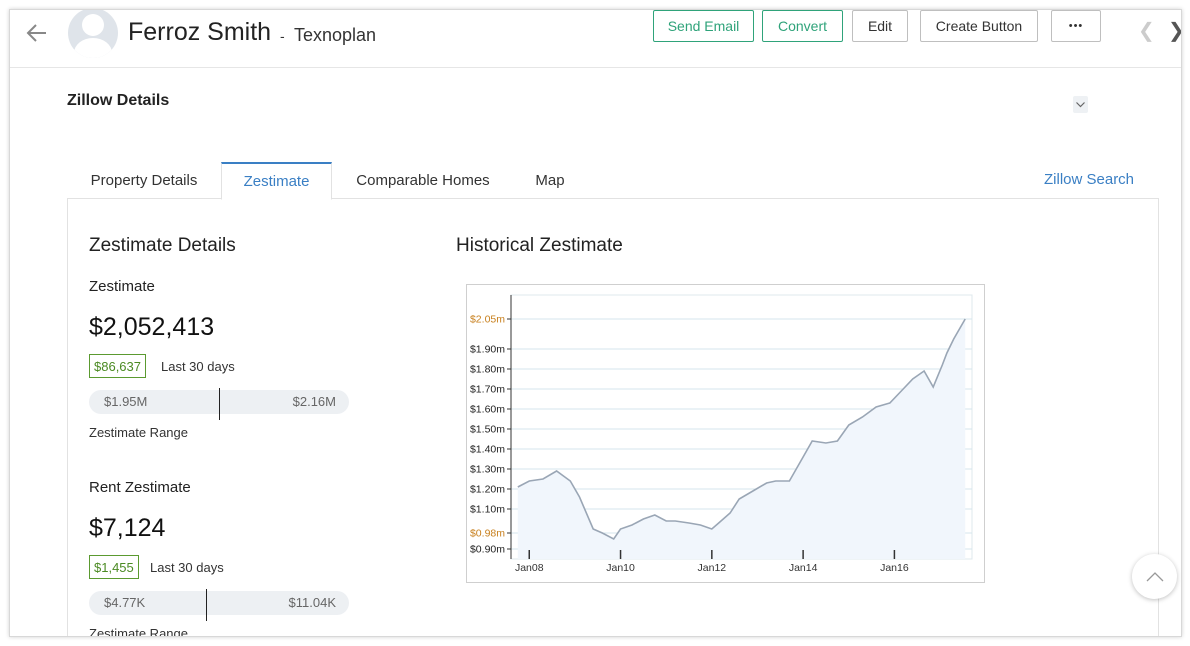  What do you see at coordinates (487, 430) in the screenshot?
I see `y-tick-label: $1.50m` at bounding box center [487, 430].